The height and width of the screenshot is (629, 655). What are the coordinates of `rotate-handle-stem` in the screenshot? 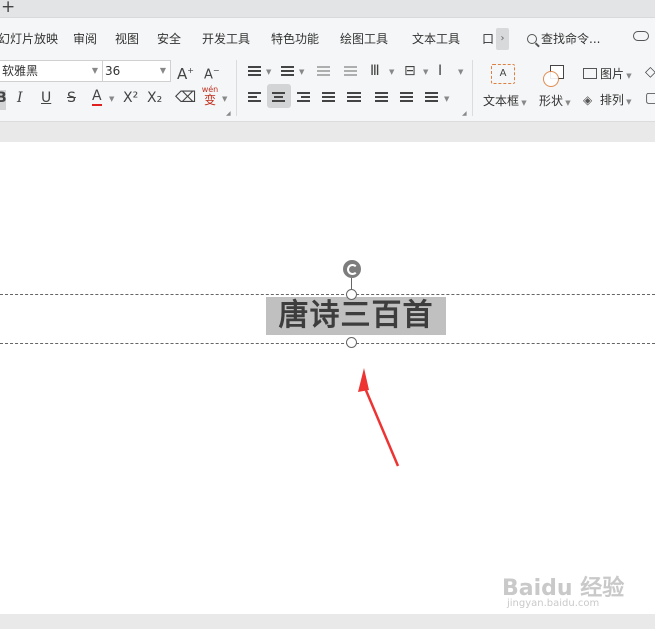 It's located at (351, 283).